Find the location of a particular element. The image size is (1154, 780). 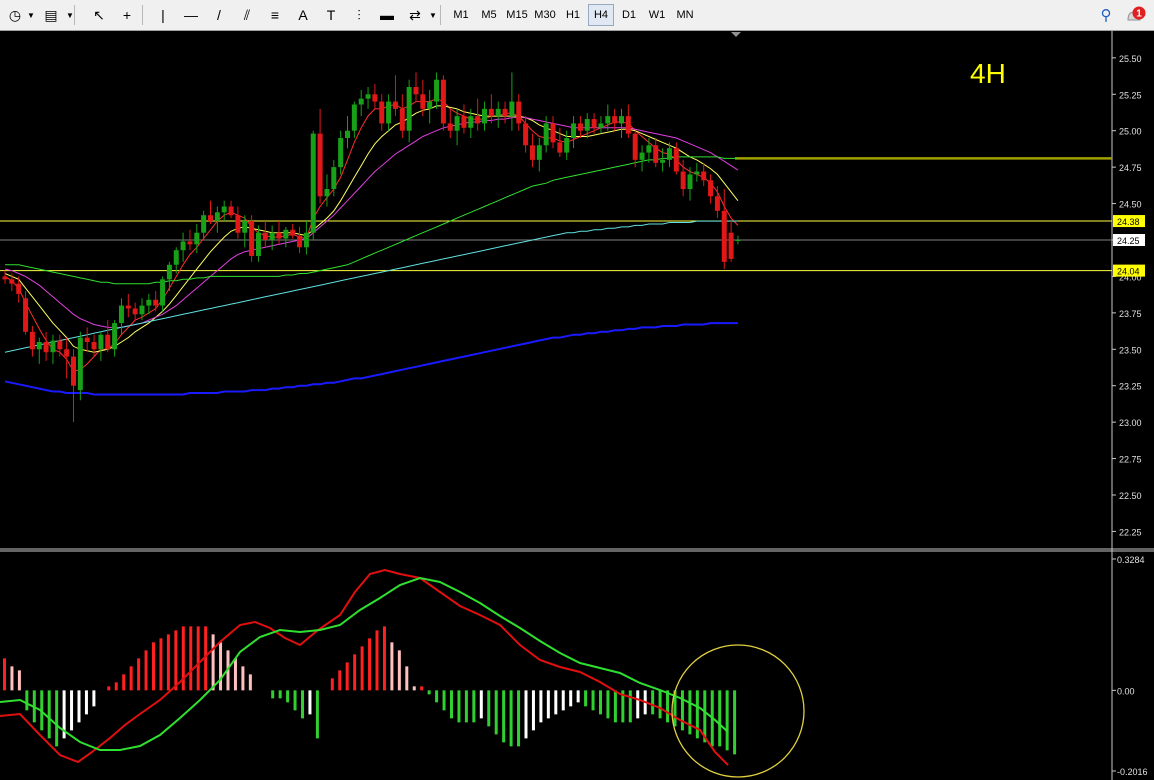

timeframe-h1-button: H1 is located at coordinates (573, 15).